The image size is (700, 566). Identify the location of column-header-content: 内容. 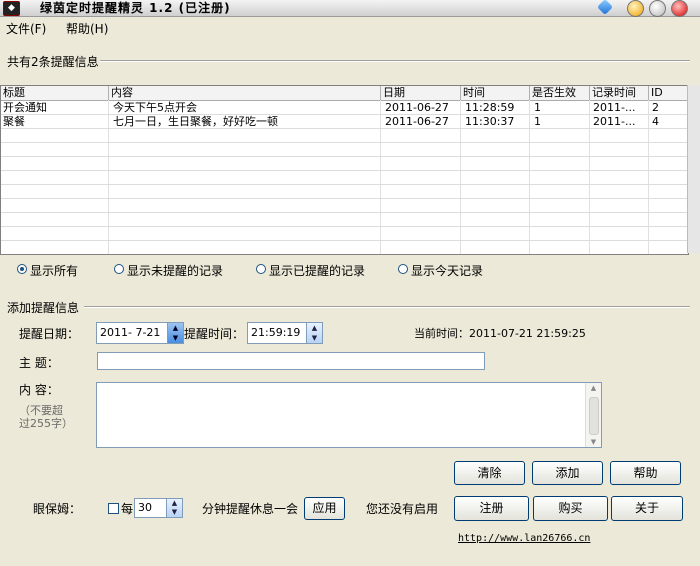
(245, 93).